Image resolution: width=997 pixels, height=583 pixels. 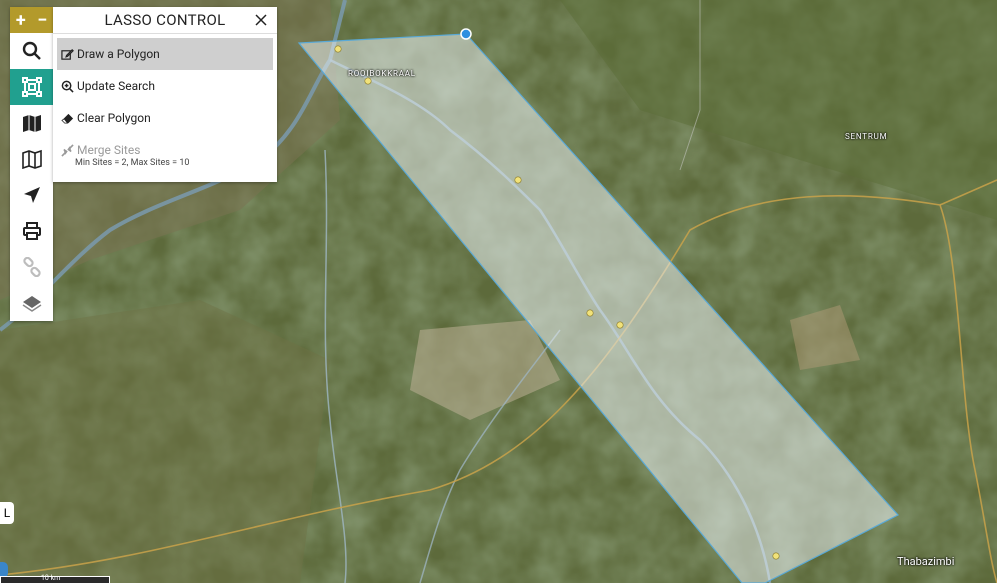 What do you see at coordinates (7, 513) in the screenshot?
I see `corner-toggle-button: L` at bounding box center [7, 513].